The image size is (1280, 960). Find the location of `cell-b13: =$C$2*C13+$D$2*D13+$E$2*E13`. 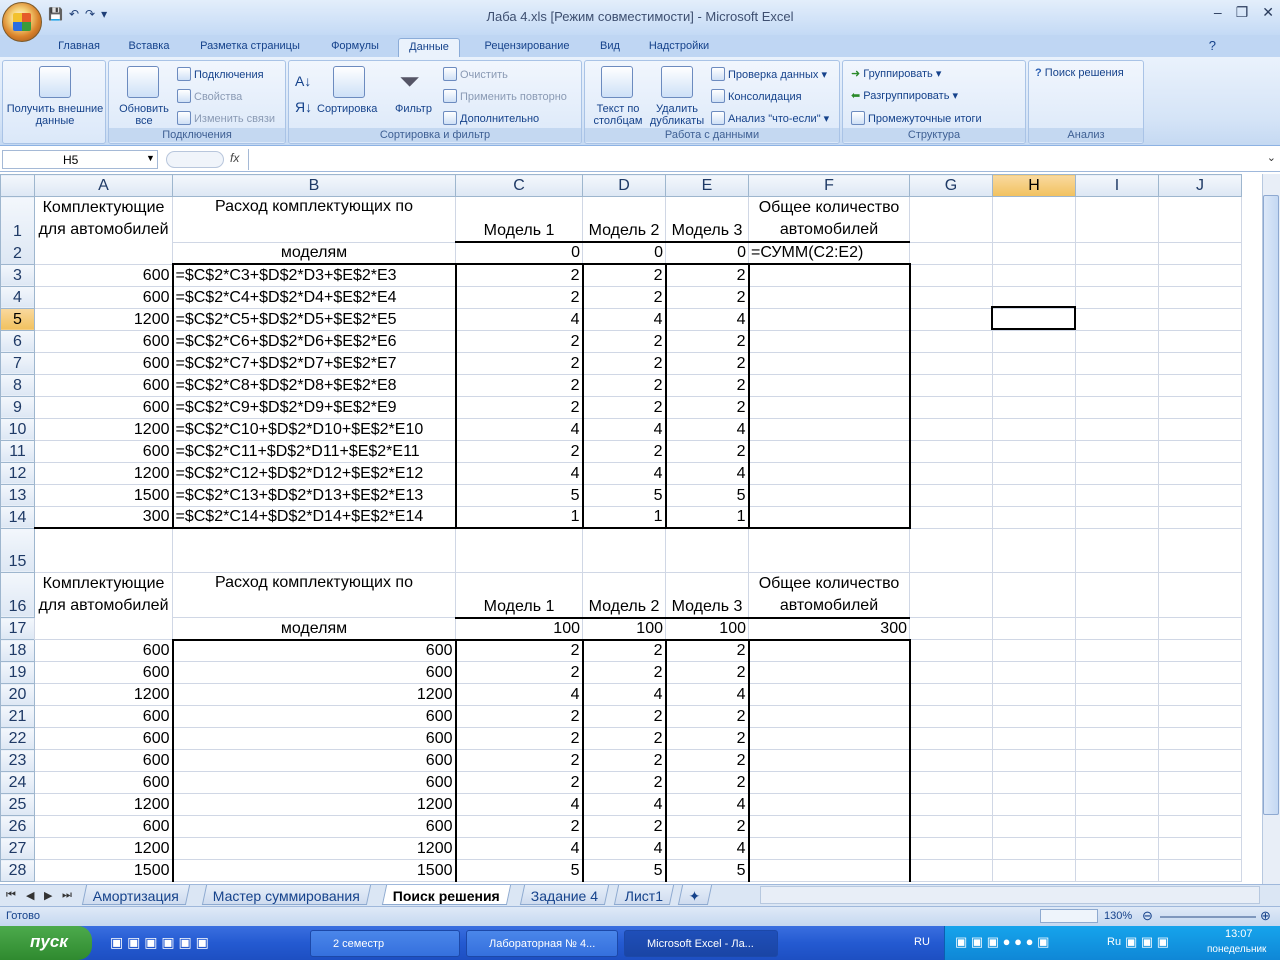

cell-b13: =$C$2*C13+$D$2*D13+$E$2*E13 is located at coordinates (313, 495).